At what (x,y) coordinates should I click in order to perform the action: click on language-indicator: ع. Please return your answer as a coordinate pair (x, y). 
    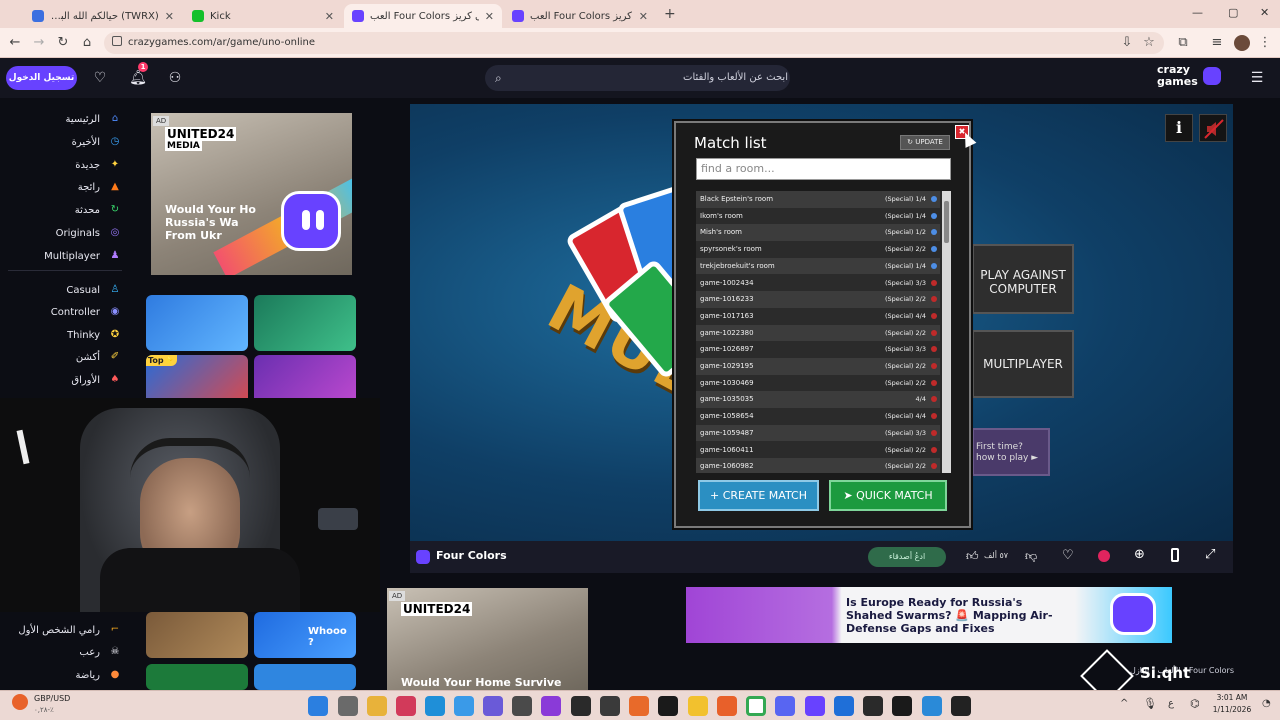
    Looking at the image, I should click on (1171, 703).